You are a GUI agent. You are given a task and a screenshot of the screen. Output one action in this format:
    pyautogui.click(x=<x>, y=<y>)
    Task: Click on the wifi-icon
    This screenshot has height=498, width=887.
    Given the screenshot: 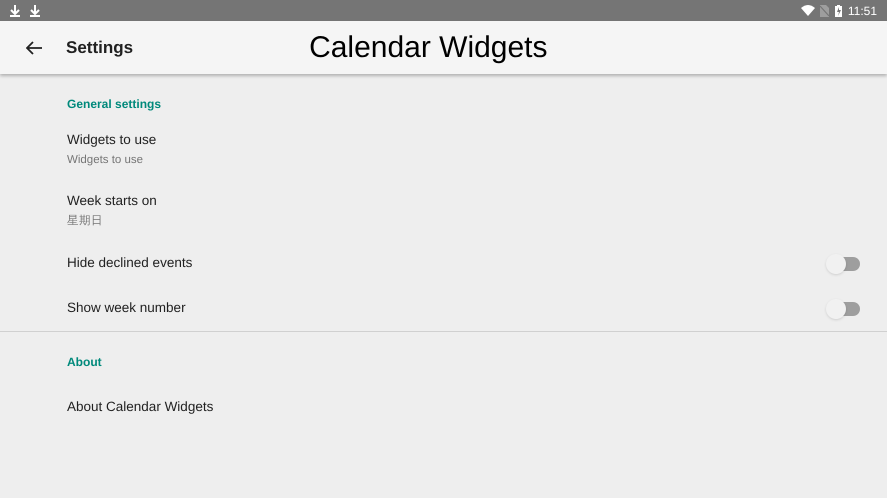 What is the action you would take?
    pyautogui.click(x=807, y=10)
    